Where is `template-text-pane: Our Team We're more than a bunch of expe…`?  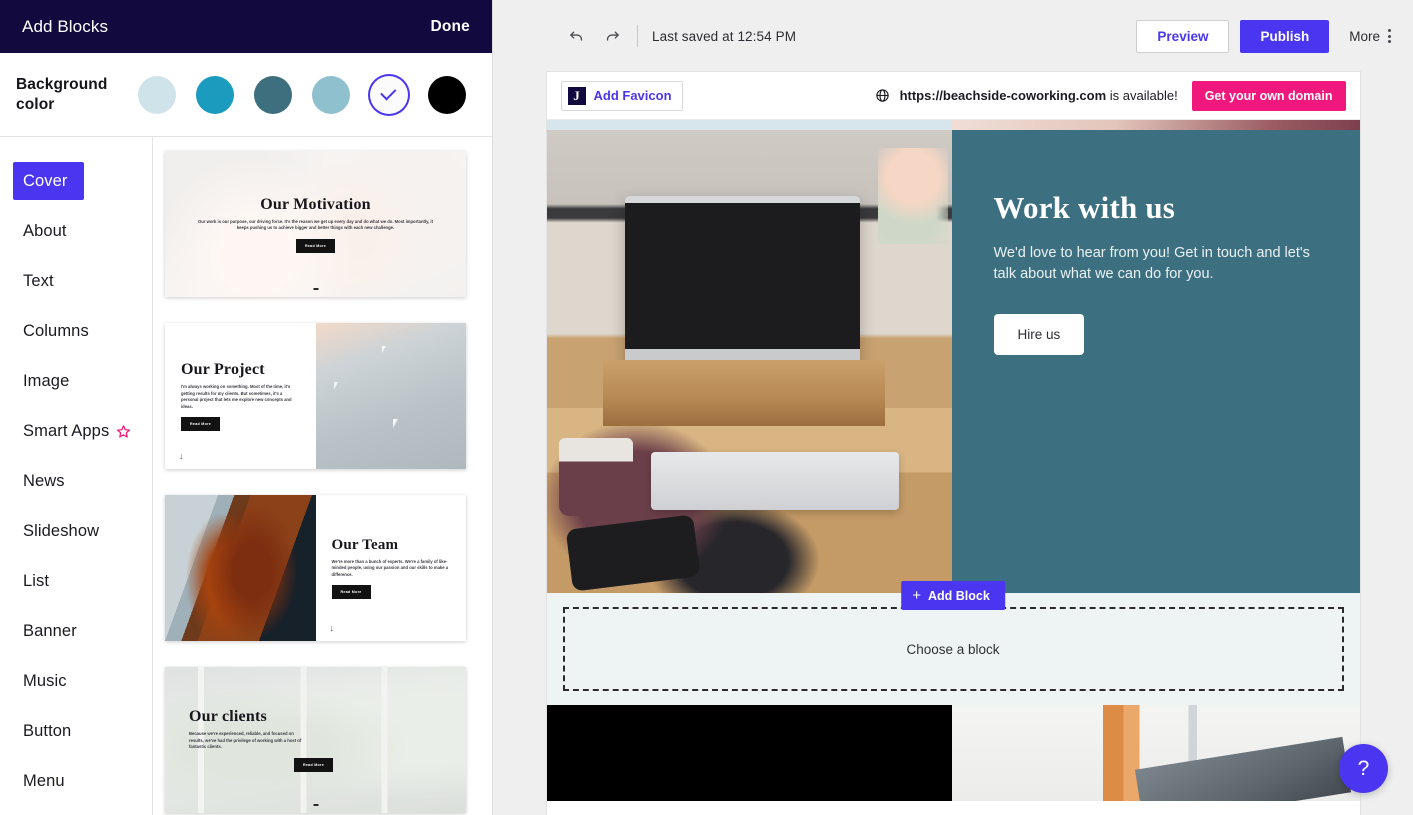
template-text-pane: Our Team We're more than a bunch of expe… is located at coordinates (390, 568).